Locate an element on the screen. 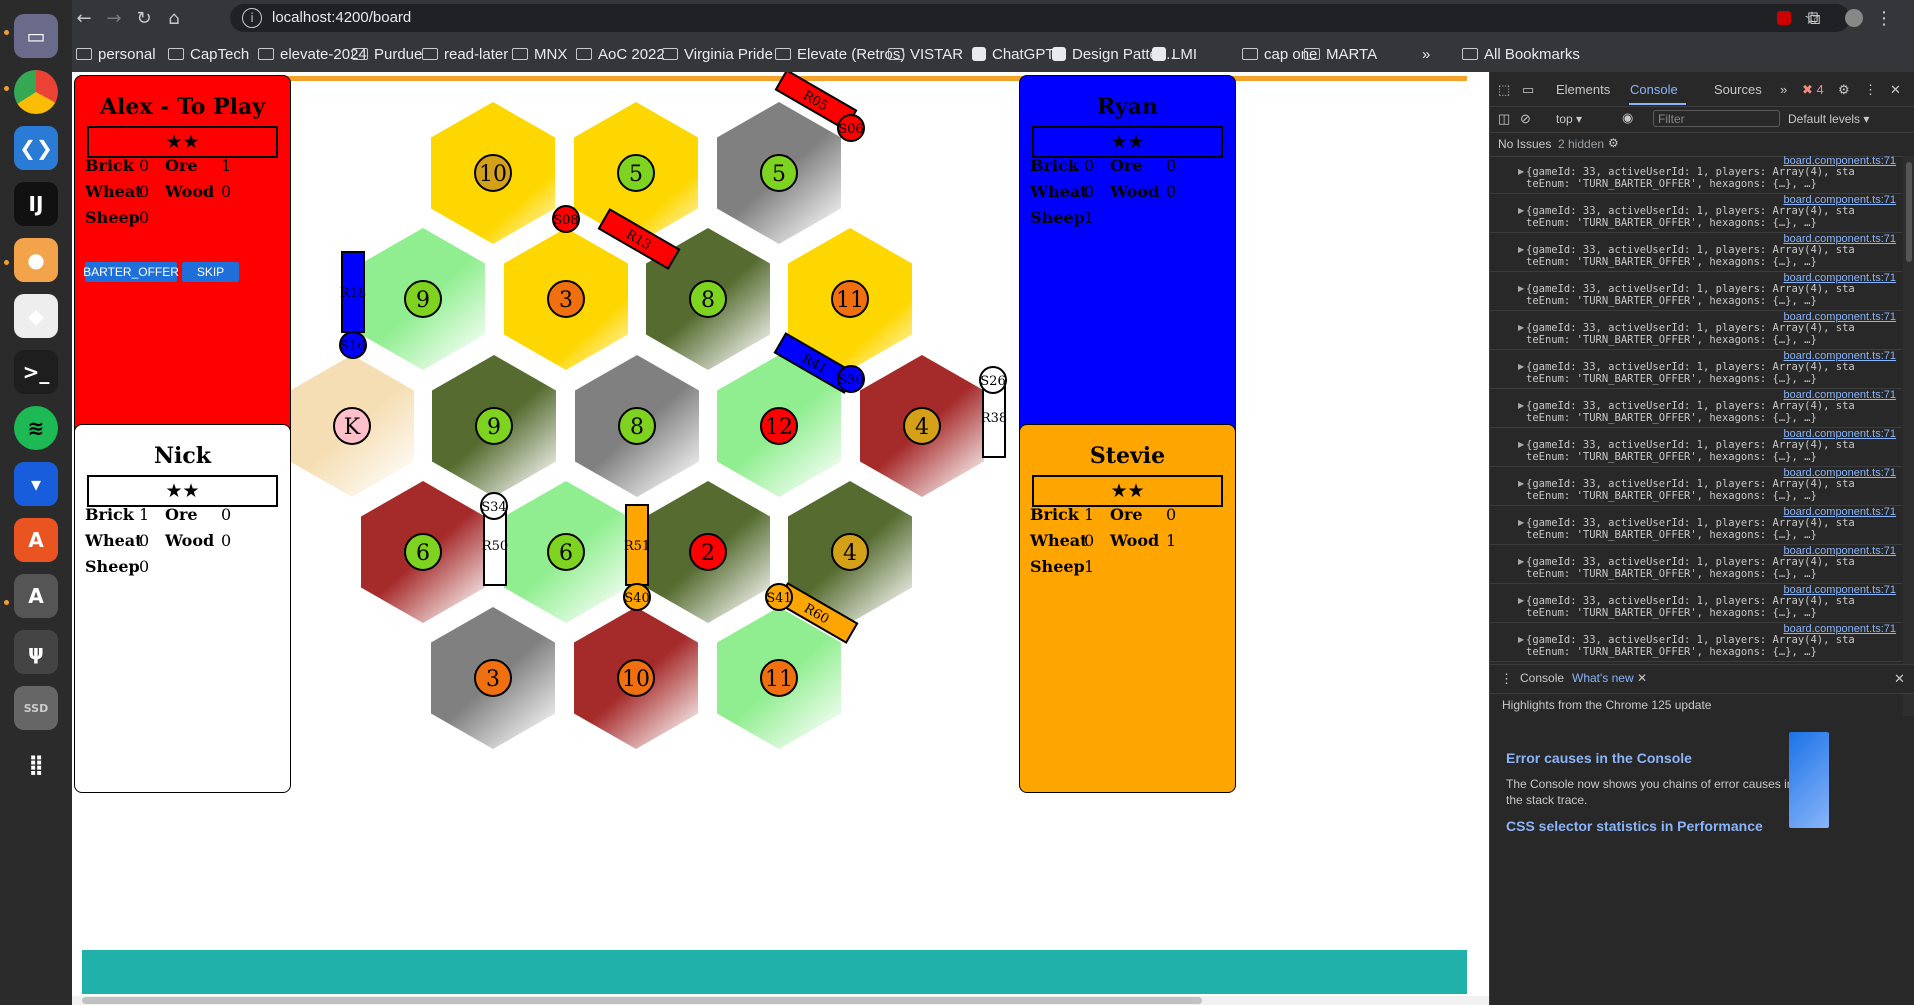  usb-icon: ψ is located at coordinates (36, 652).